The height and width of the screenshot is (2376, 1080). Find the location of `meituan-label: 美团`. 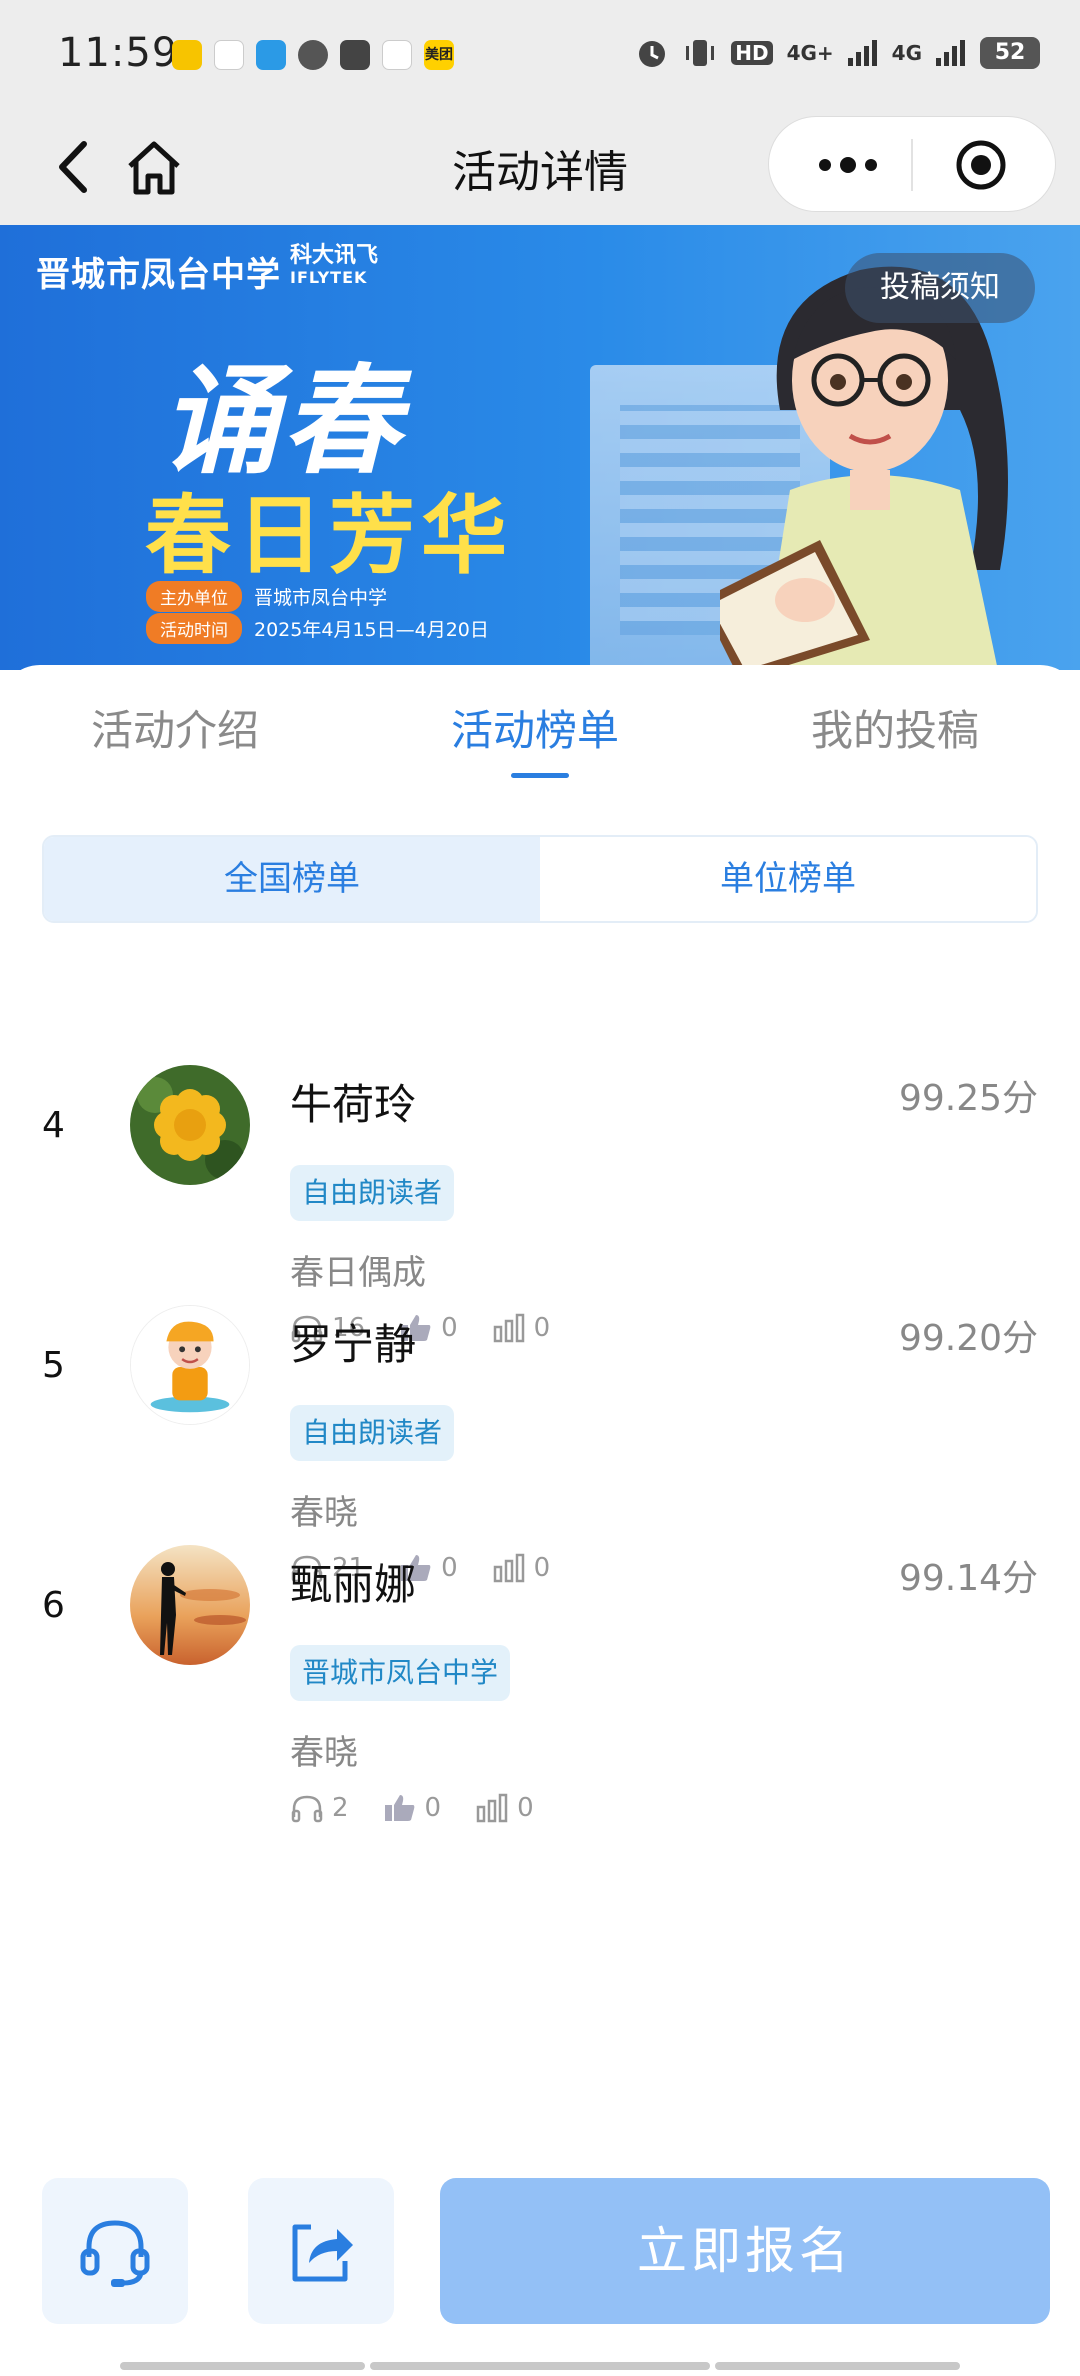

meituan-label: 美团 is located at coordinates (439, 55).